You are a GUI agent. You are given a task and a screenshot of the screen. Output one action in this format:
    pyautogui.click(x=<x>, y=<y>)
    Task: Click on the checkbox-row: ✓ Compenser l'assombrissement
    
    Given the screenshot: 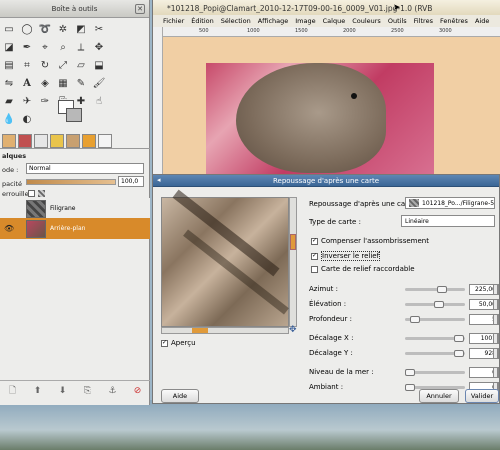 What is the action you would take?
    pyautogui.click(x=370, y=241)
    